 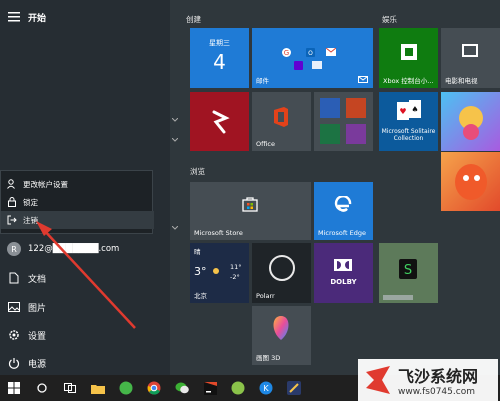 I want to click on taskbar-app, so click(x=294, y=388).